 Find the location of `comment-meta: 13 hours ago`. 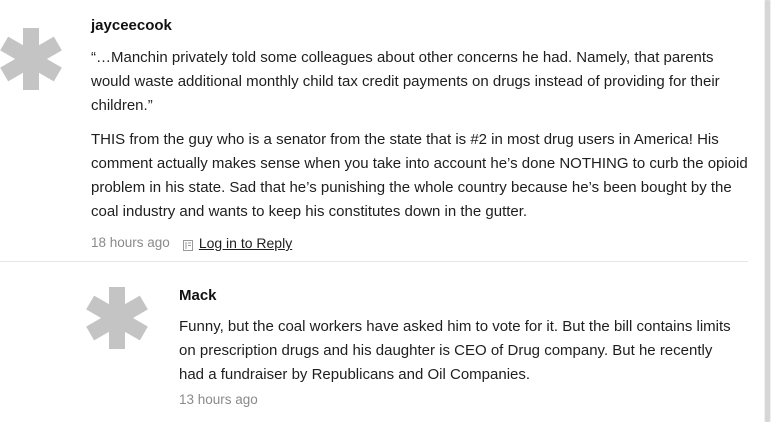

comment-meta: 13 hours ago is located at coordinates (459, 400).